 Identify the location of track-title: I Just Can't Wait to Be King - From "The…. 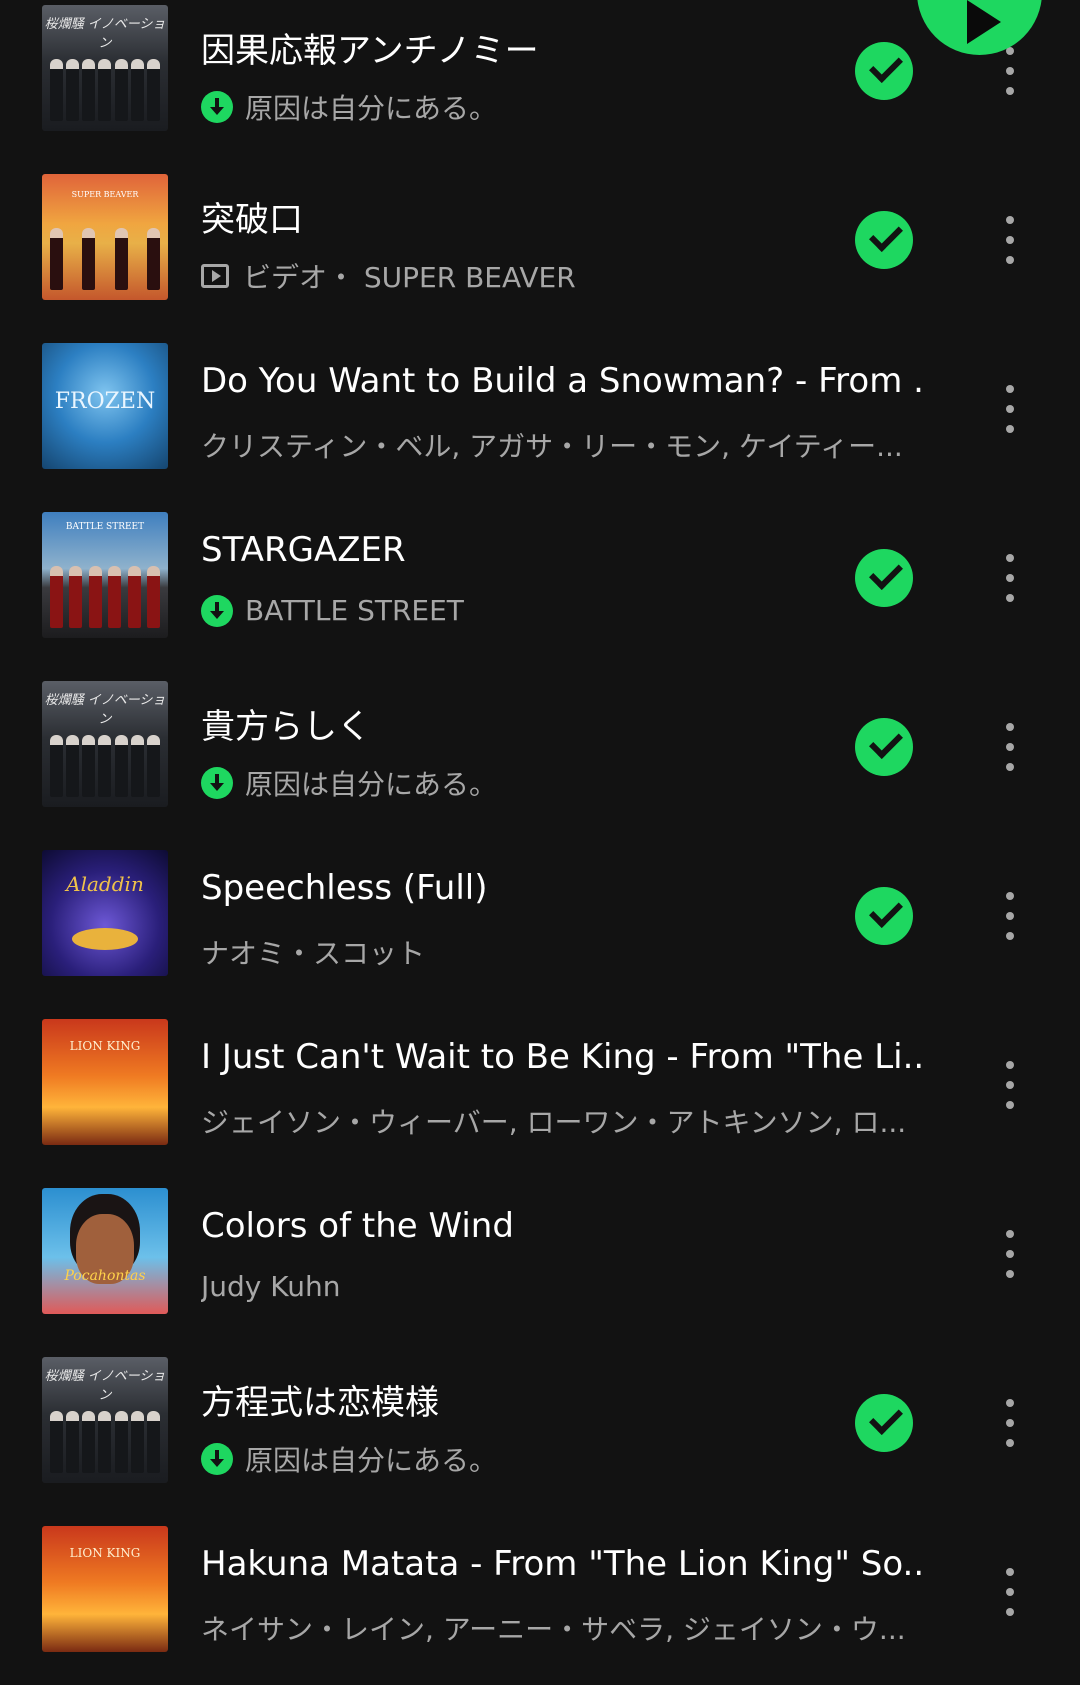
(561, 1057).